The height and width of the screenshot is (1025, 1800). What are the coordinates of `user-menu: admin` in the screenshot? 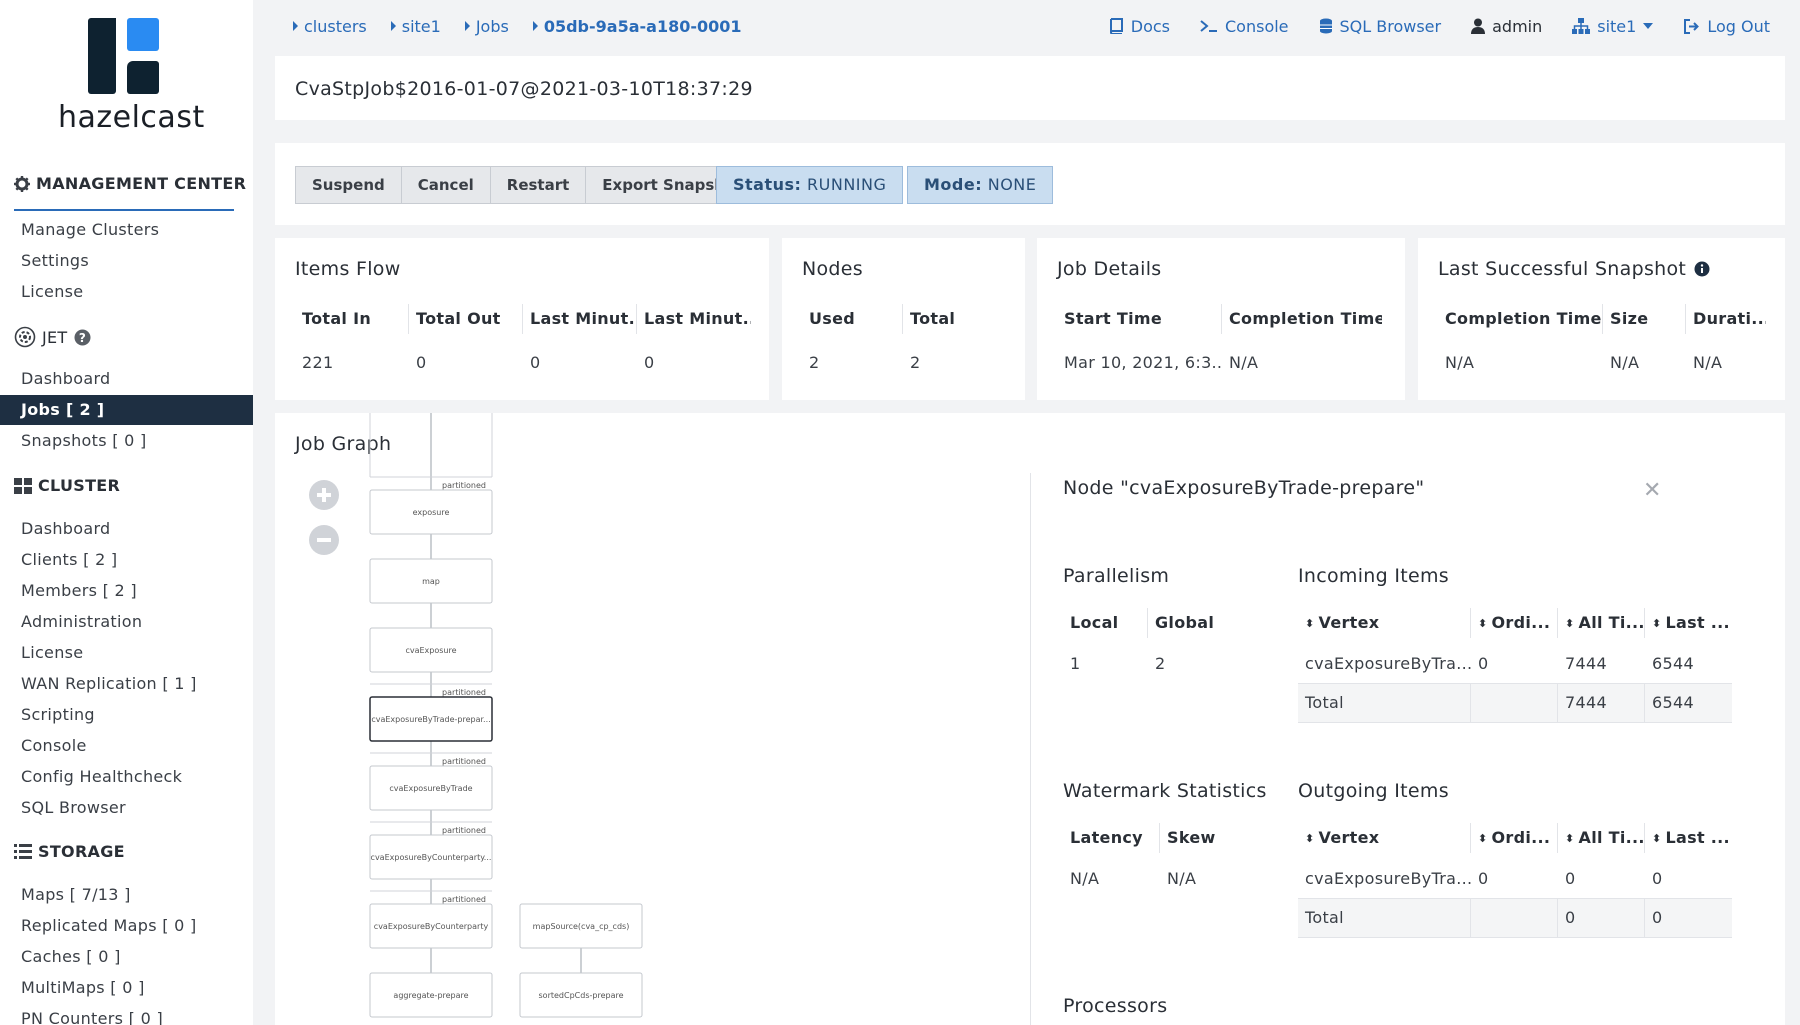 It's located at (1506, 26).